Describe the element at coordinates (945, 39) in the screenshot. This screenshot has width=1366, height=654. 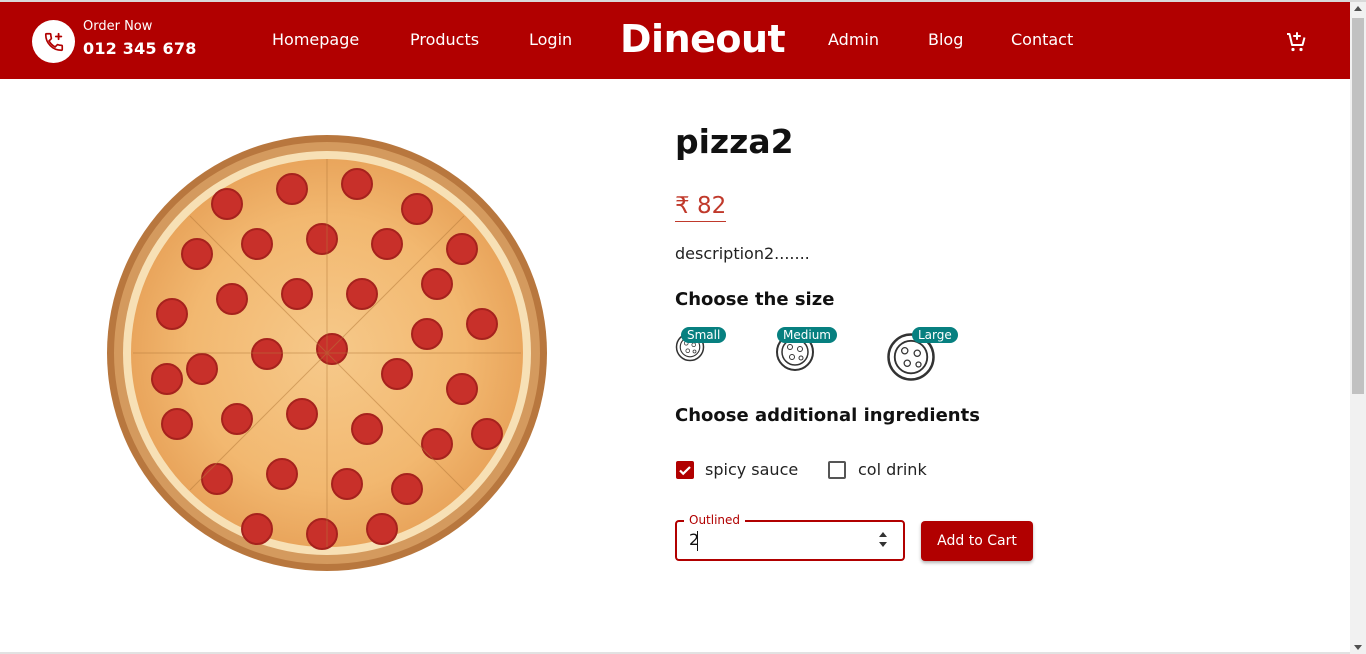
I see `nav-blog: Blog` at that location.